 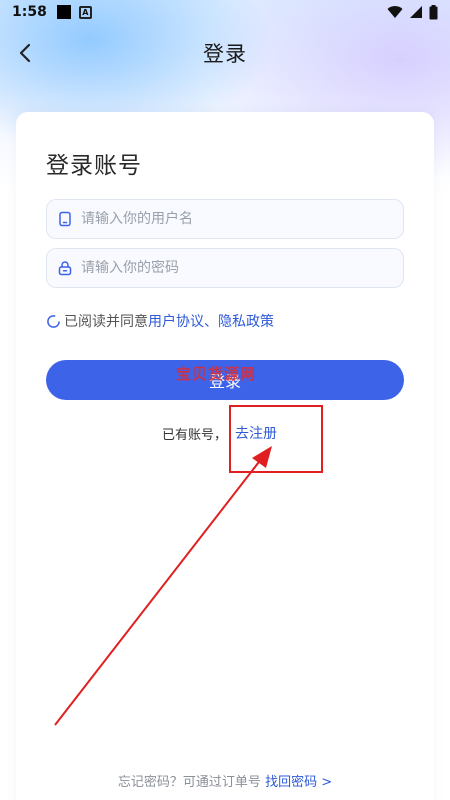 What do you see at coordinates (65, 219) in the screenshot?
I see `phone-icon` at bounding box center [65, 219].